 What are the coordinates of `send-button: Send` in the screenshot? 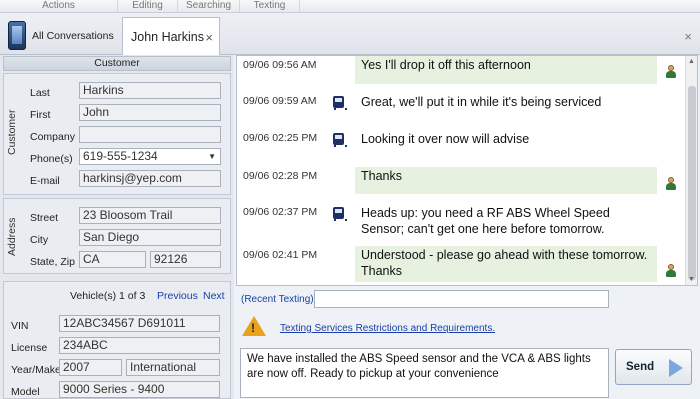 It's located at (653, 367).